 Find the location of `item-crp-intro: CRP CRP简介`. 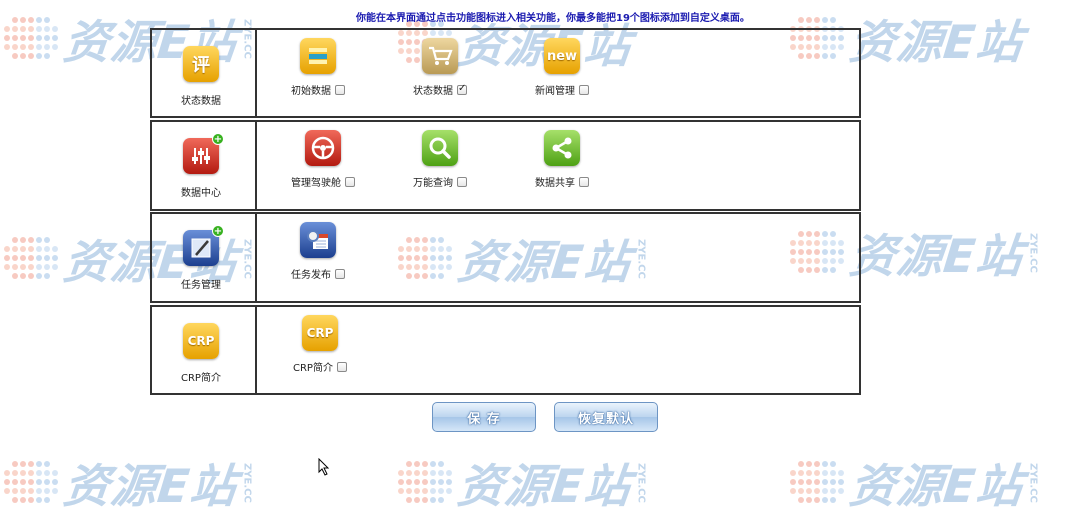

item-crp-intro: CRP CRP简介 is located at coordinates (320, 344).